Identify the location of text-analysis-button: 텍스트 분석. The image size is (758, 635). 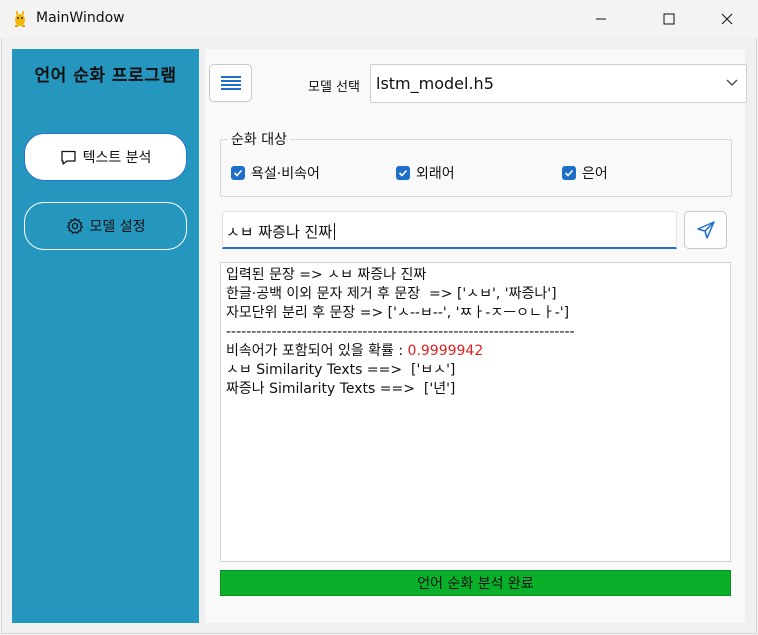
(105, 157).